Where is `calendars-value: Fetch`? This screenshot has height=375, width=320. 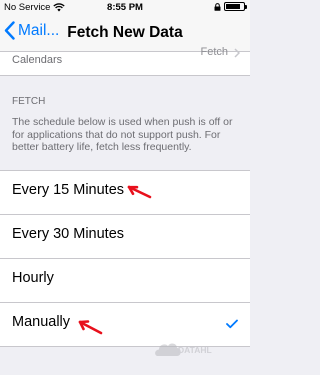
calendars-value: Fetch is located at coordinates (214, 52).